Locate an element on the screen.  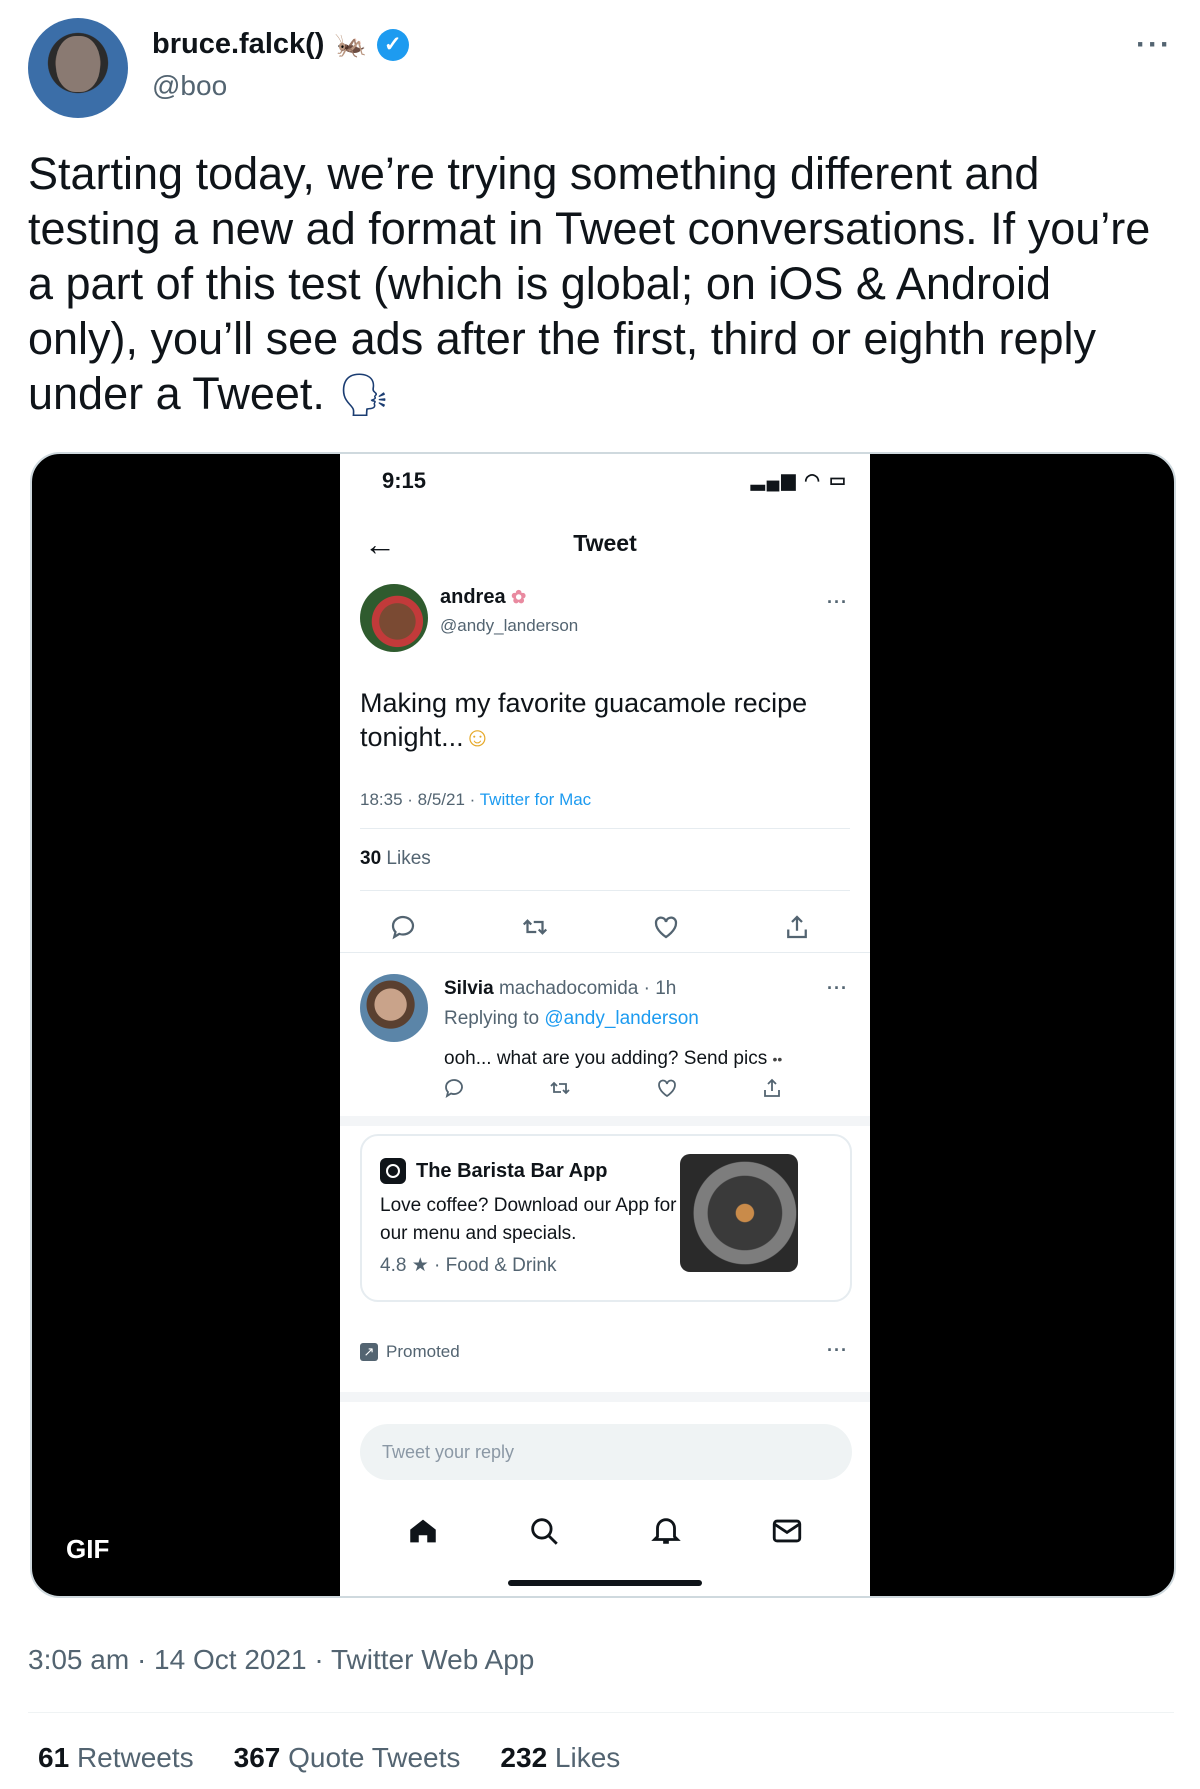
replying-to: Replying to @andy_landerson is located at coordinates (571, 1019).